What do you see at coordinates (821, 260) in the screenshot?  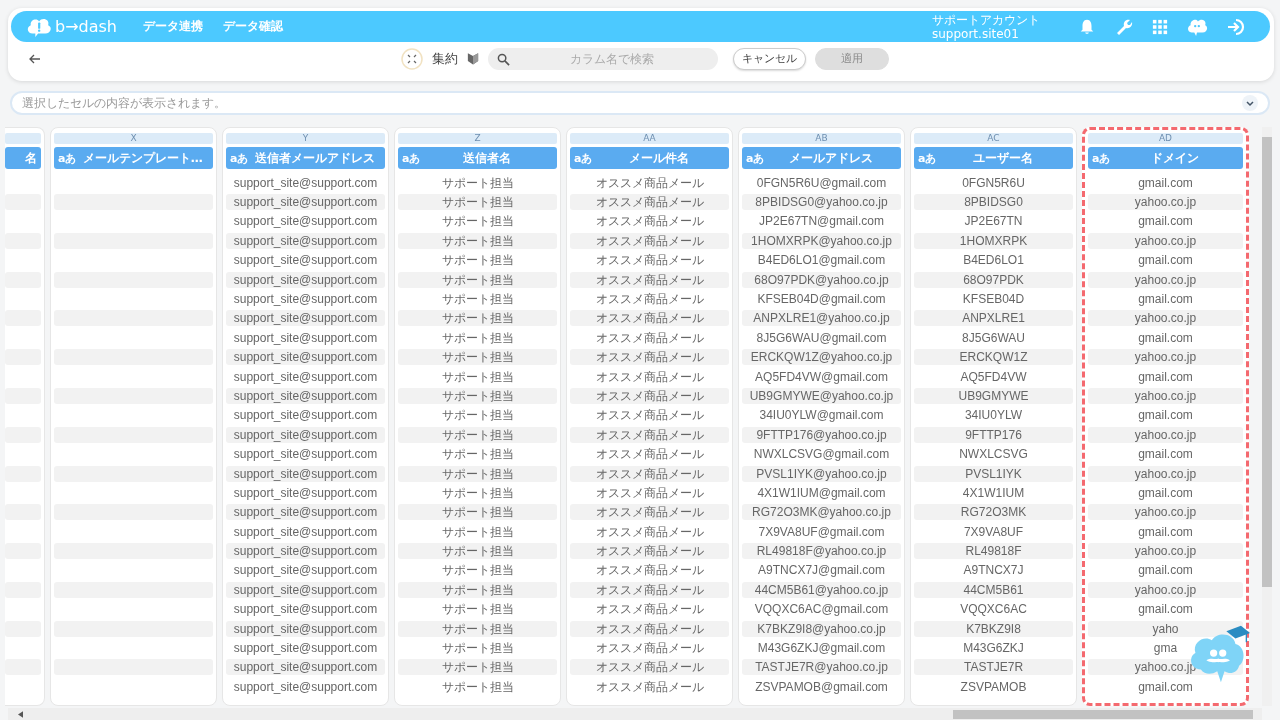 I see `table-cell-text: B4ED6LO1@gmail.com` at bounding box center [821, 260].